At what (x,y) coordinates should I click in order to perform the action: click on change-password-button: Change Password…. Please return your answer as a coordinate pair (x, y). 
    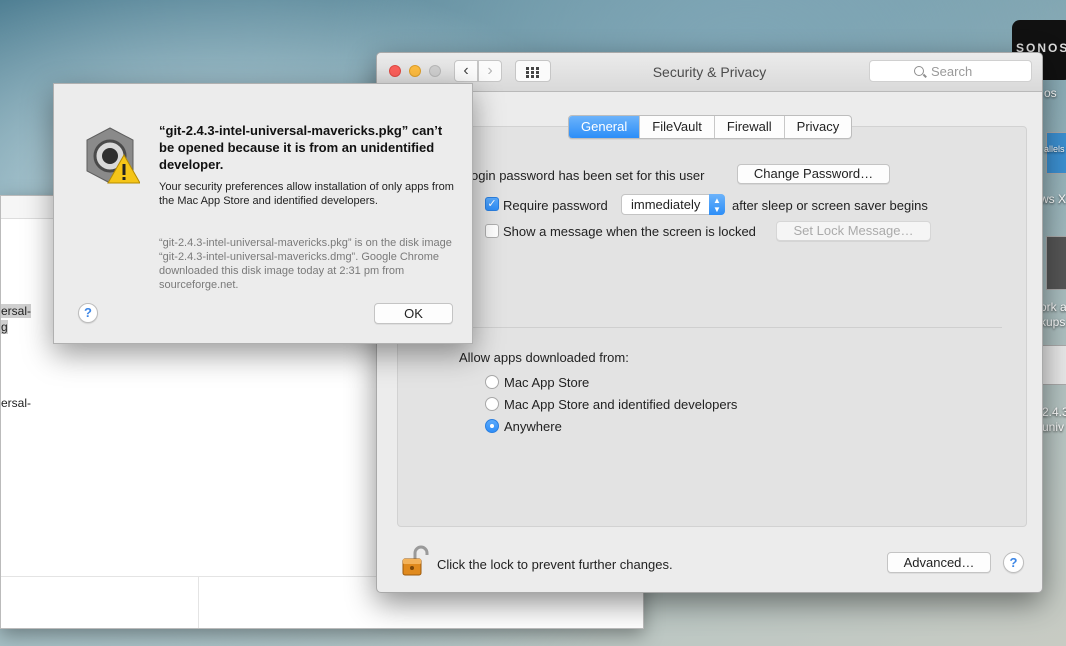
    Looking at the image, I should click on (813, 174).